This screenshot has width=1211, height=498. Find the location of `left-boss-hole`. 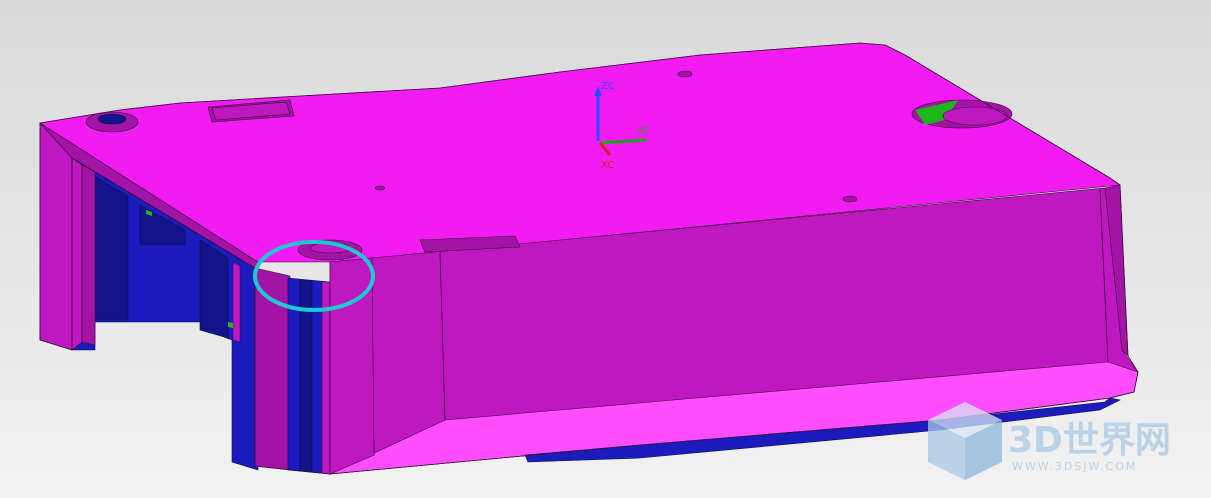

left-boss-hole is located at coordinates (112, 119).